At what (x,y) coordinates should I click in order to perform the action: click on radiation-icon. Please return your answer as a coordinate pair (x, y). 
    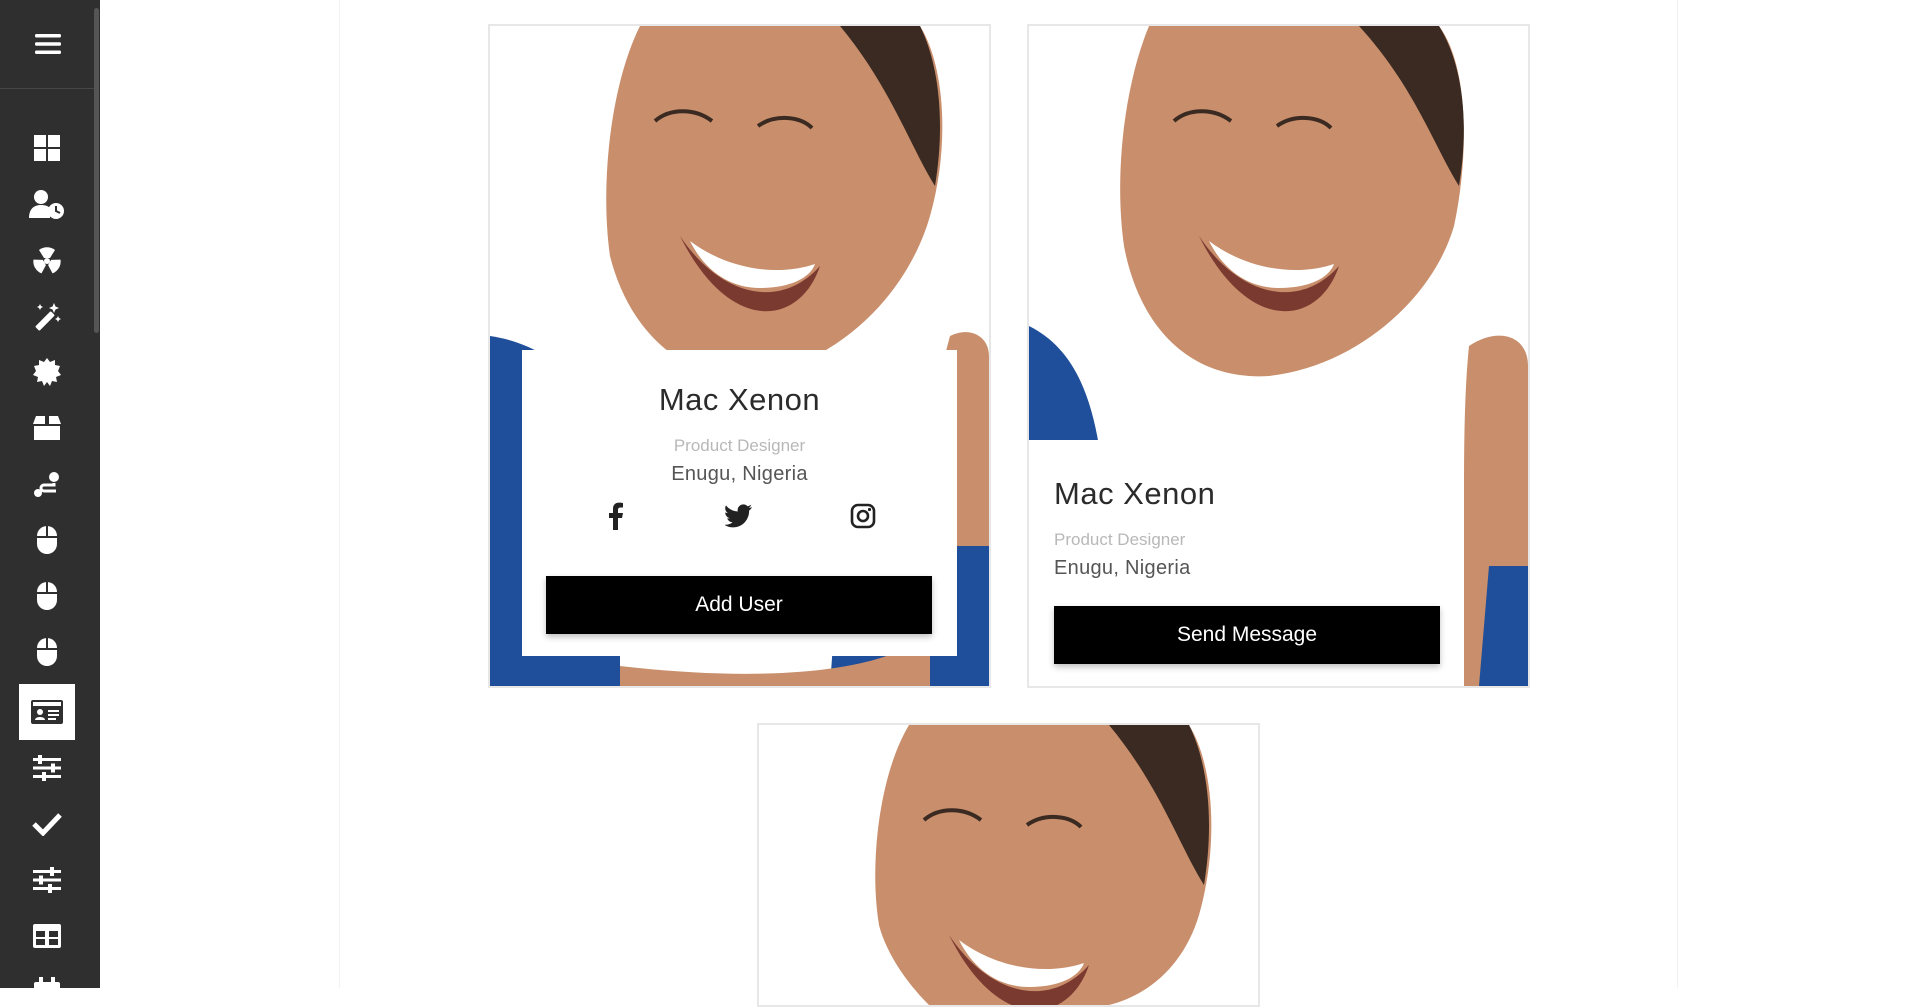
    Looking at the image, I should click on (47, 260).